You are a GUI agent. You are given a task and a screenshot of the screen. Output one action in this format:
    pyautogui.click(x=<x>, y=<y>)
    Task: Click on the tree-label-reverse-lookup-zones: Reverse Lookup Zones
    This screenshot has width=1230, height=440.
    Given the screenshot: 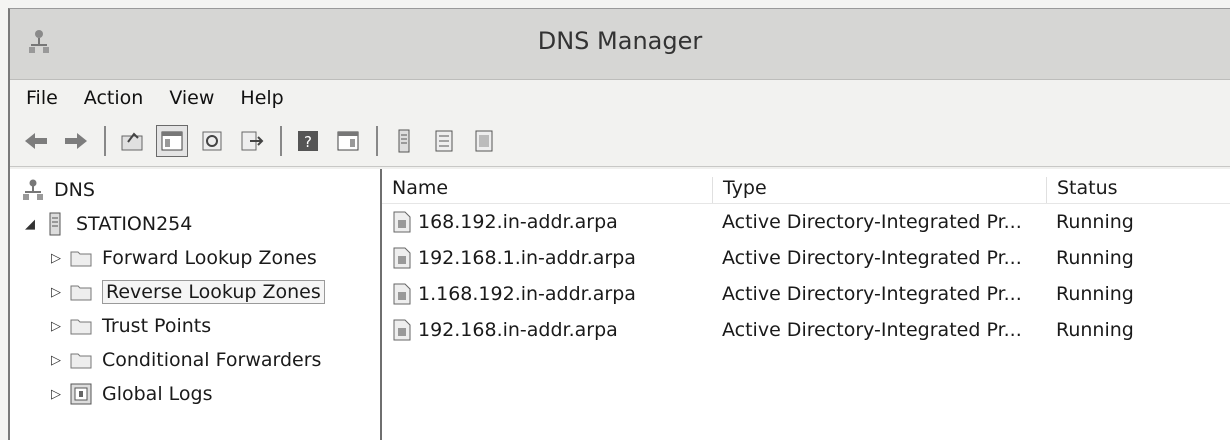 What is the action you would take?
    pyautogui.click(x=213, y=292)
    